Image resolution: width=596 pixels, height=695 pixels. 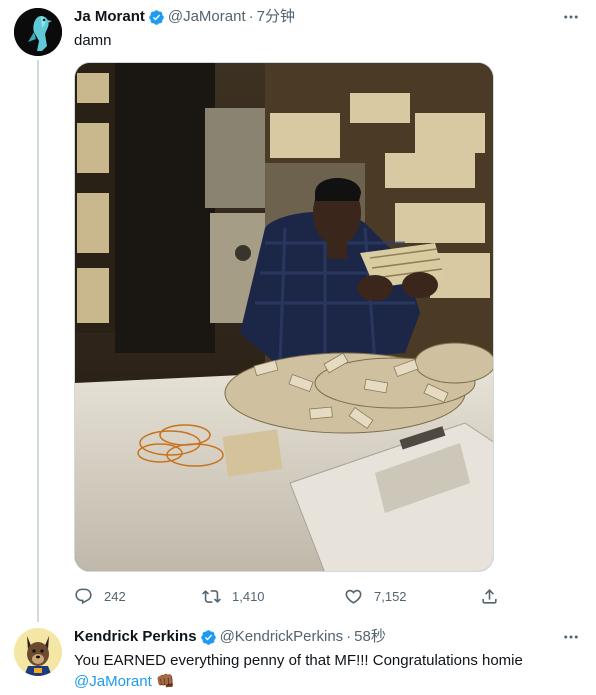 What do you see at coordinates (113, 681) in the screenshot?
I see `mention-link: @JaMorant` at bounding box center [113, 681].